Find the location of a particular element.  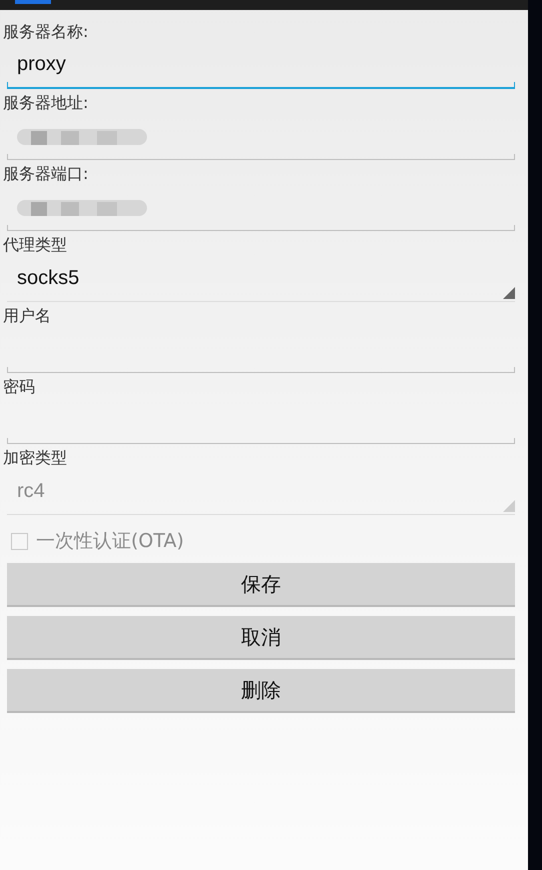

action-button: 删除 is located at coordinates (261, 691).